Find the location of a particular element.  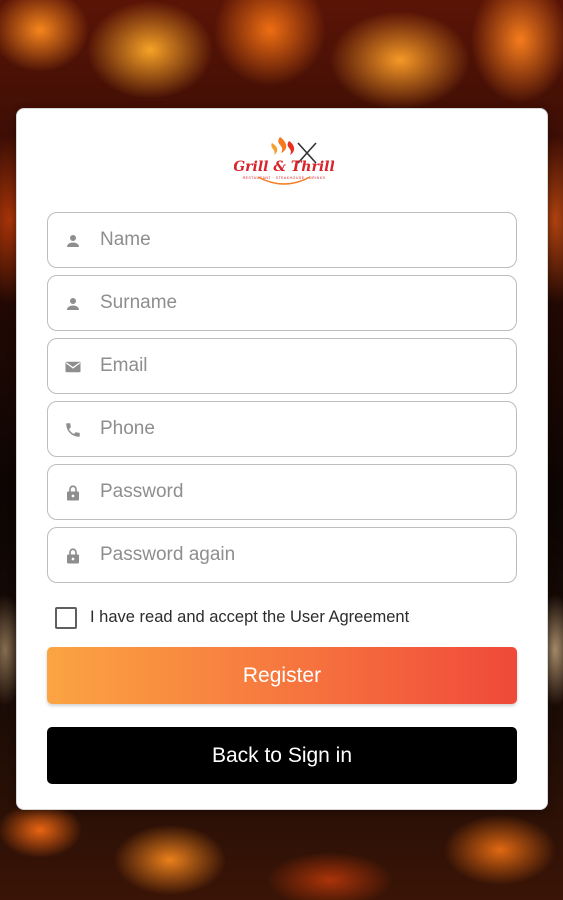

svg-text: Grill & Thrill is located at coordinates (284, 167).